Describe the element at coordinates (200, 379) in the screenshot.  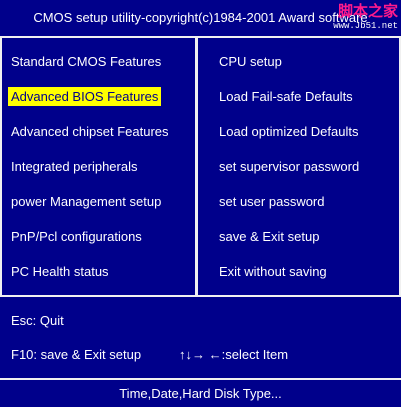
I see `frame-status-top-border` at that location.